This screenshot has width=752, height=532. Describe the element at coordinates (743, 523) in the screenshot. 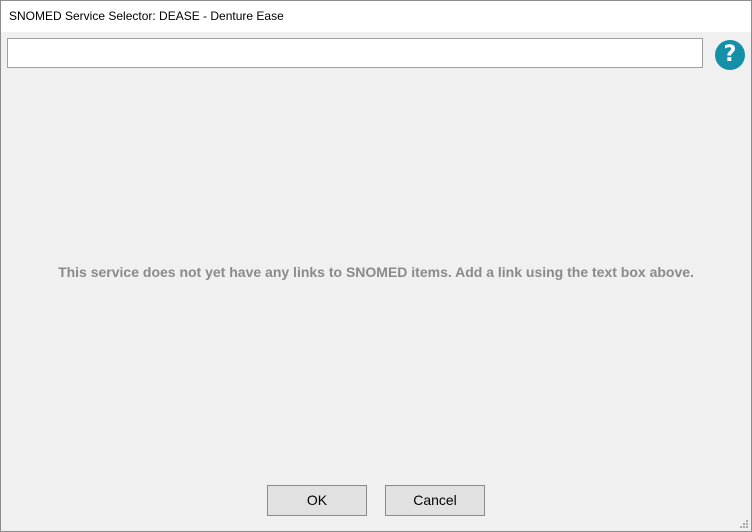

I see `resize-grip-icon` at that location.